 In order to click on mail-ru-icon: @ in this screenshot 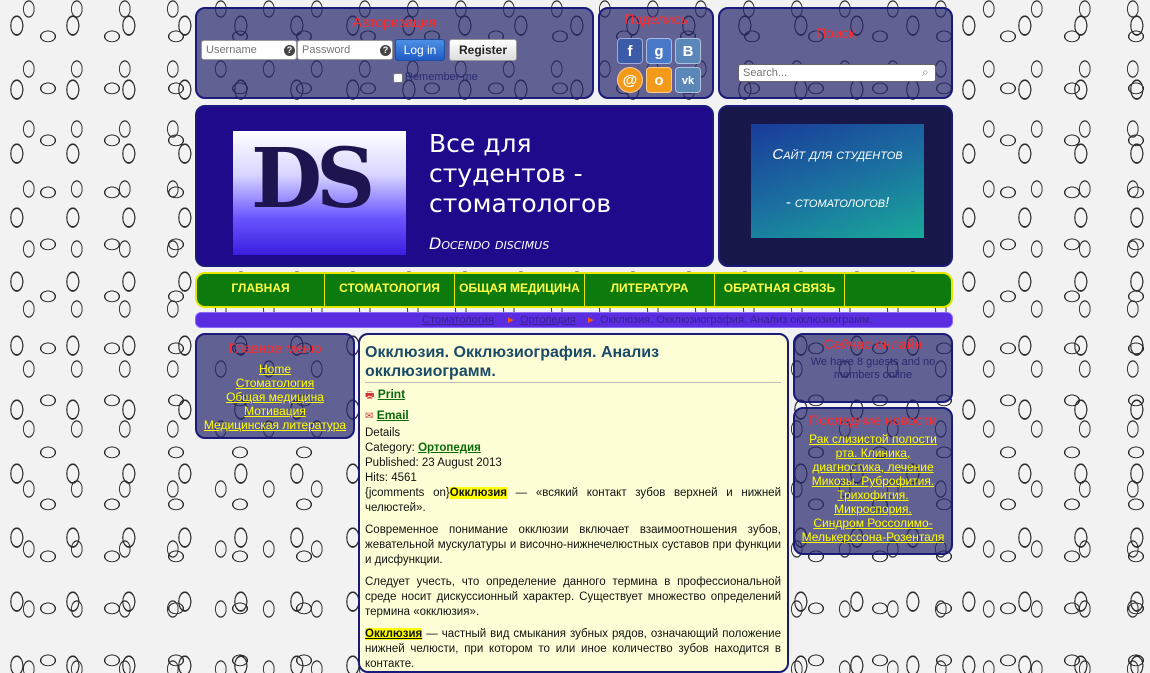, I will do `click(630, 80)`.